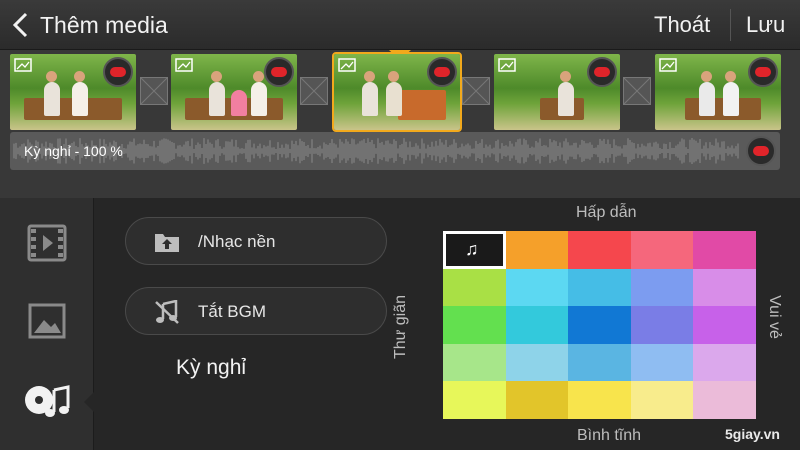 This screenshot has width=800, height=450. I want to click on audio-track-label: Kỳ nghỉ - 100 %, so click(73, 151).